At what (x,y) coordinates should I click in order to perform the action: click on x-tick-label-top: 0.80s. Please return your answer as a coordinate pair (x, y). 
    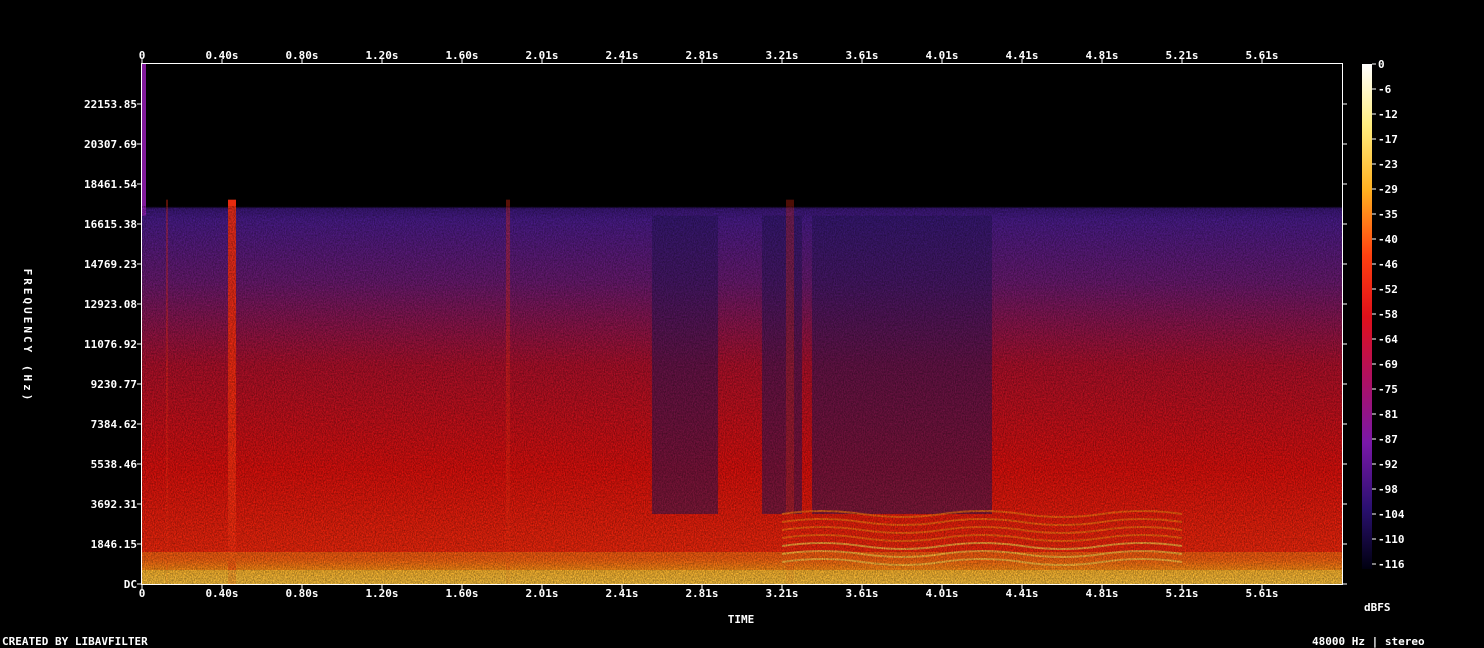
    Looking at the image, I should click on (301, 55).